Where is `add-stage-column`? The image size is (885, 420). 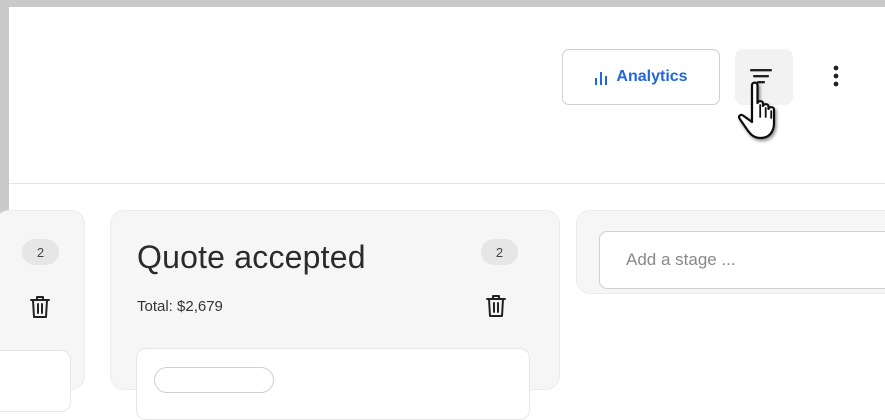 add-stage-column is located at coordinates (730, 252).